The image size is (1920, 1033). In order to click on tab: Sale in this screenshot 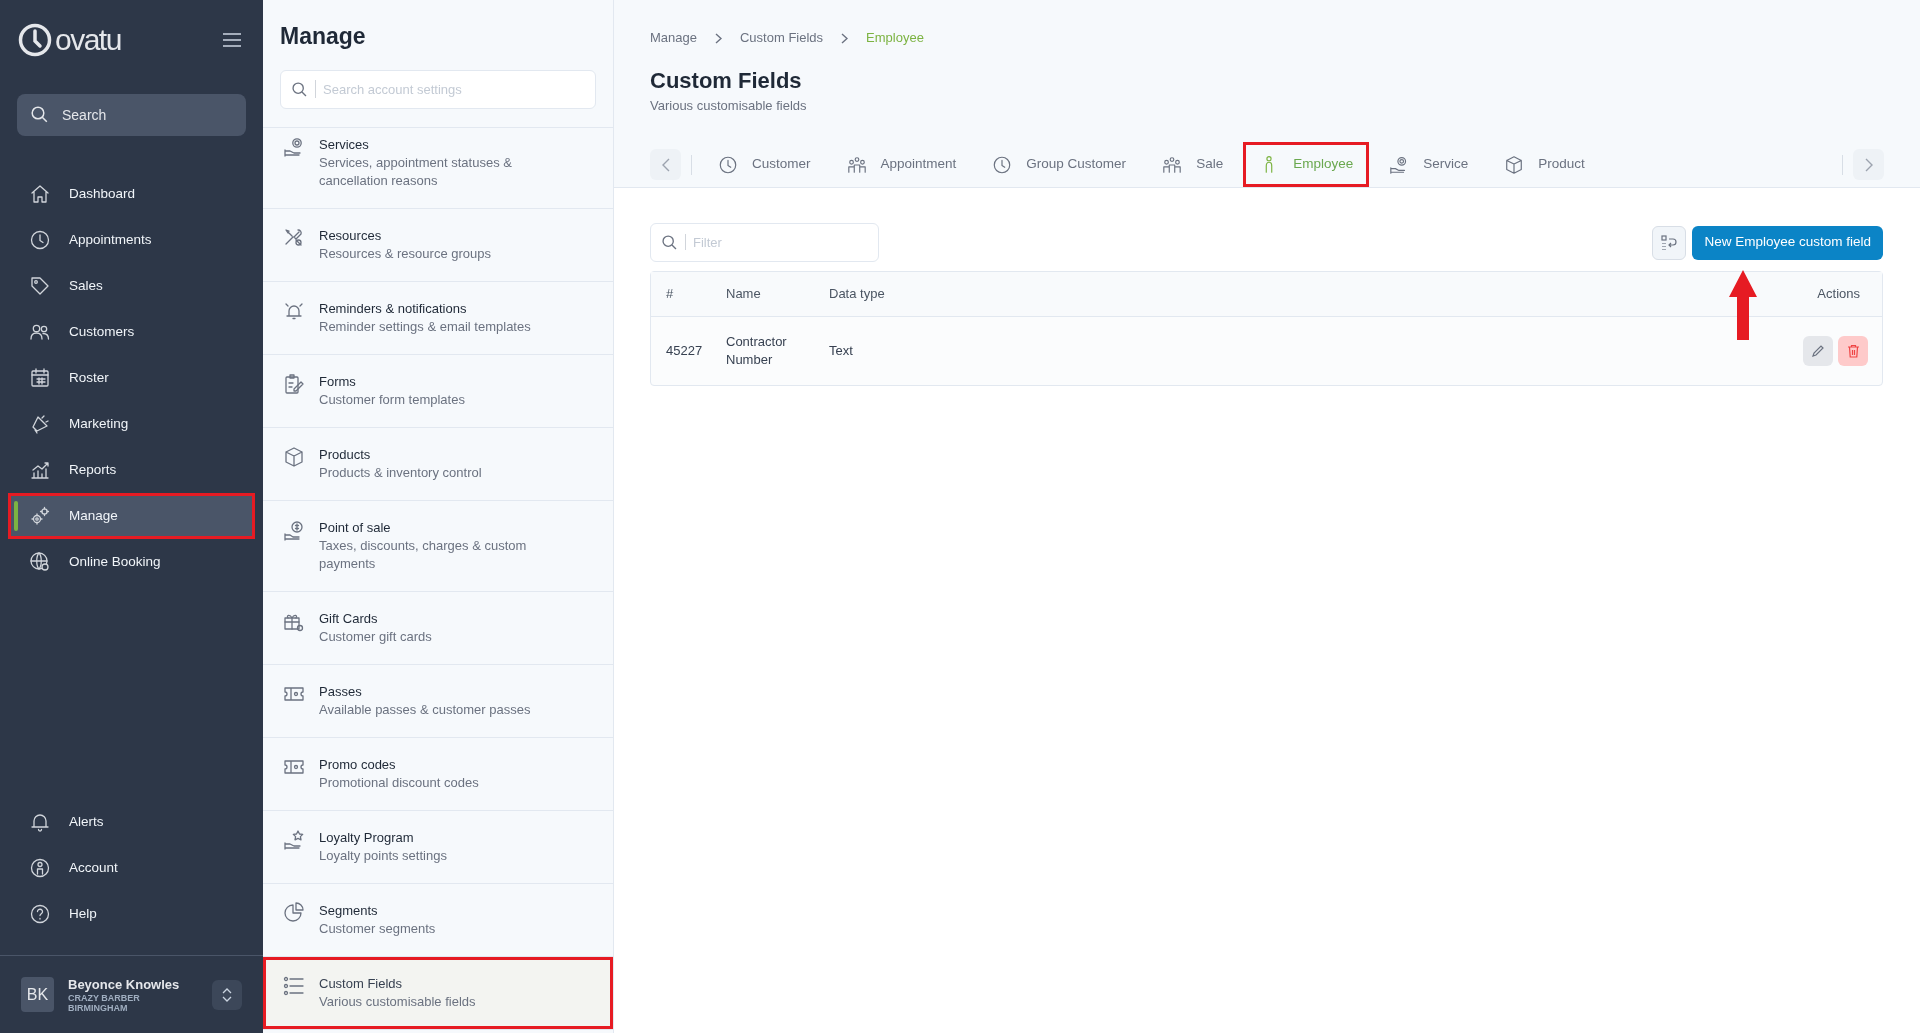, I will do `click(1193, 164)`.